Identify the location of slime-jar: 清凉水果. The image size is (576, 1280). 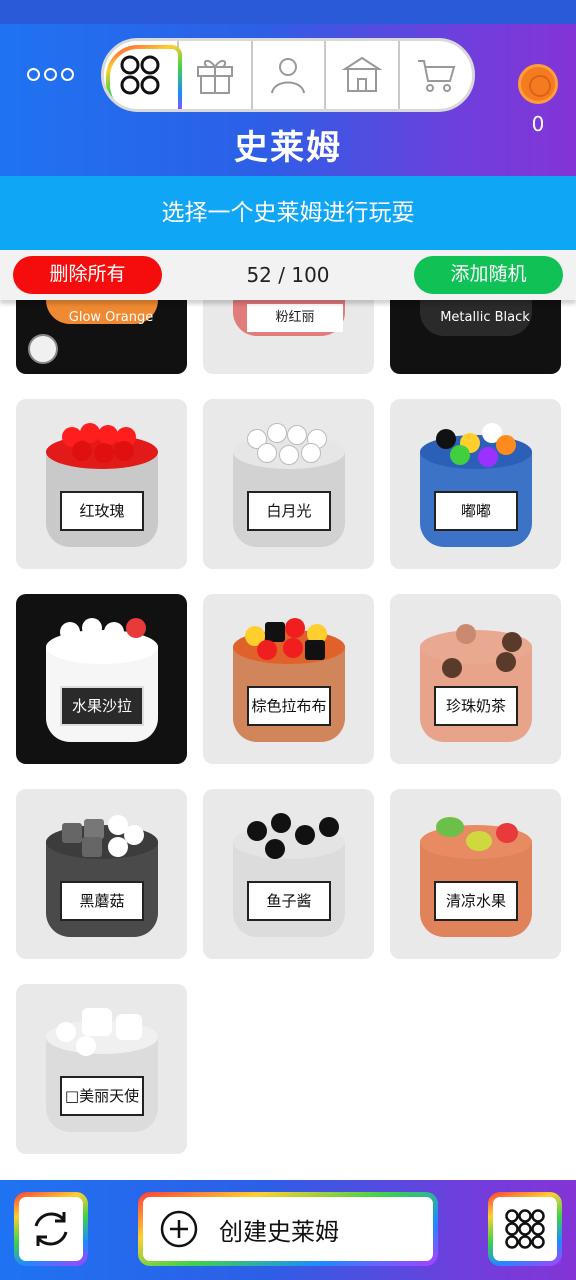
(476, 877).